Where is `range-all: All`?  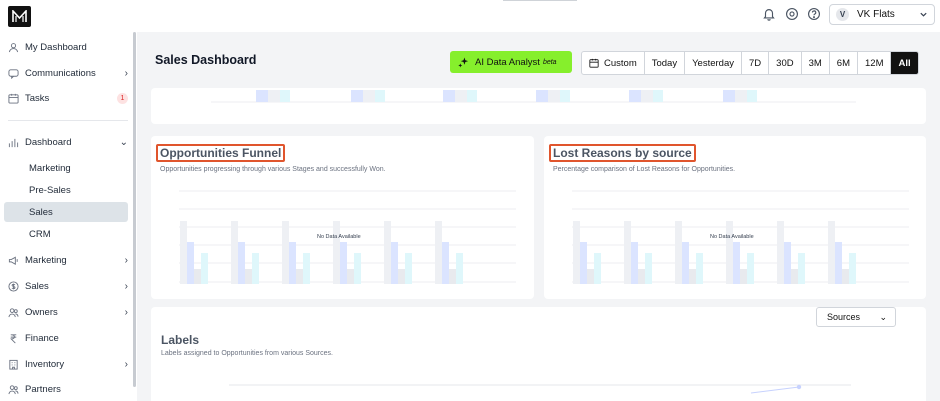 range-all: All is located at coordinates (904, 63).